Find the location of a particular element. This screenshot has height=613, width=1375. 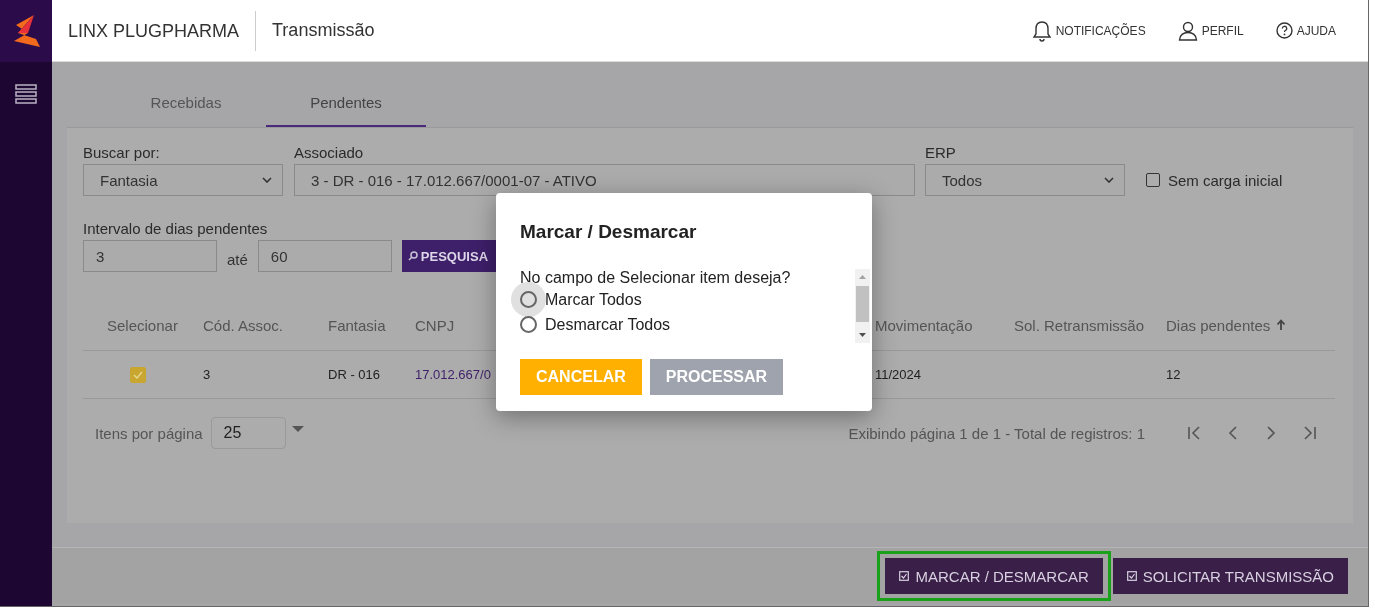

caret-icon is located at coordinates (297, 429).